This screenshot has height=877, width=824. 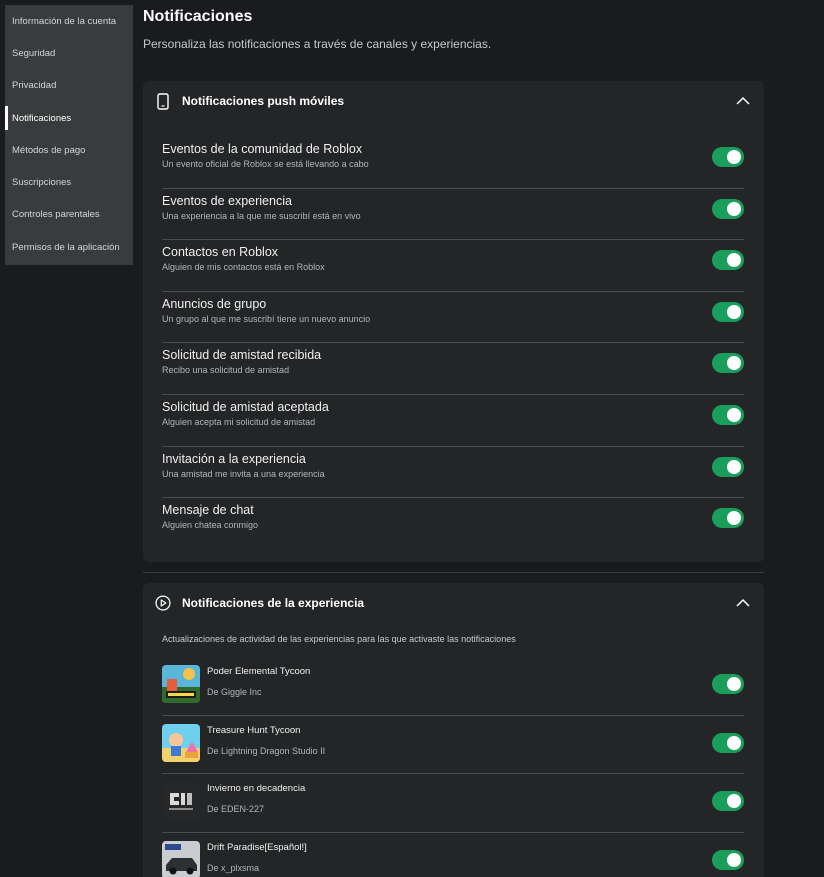 What do you see at coordinates (266, 750) in the screenshot?
I see `experience-creator: De Lightning Dragon Studio II` at bounding box center [266, 750].